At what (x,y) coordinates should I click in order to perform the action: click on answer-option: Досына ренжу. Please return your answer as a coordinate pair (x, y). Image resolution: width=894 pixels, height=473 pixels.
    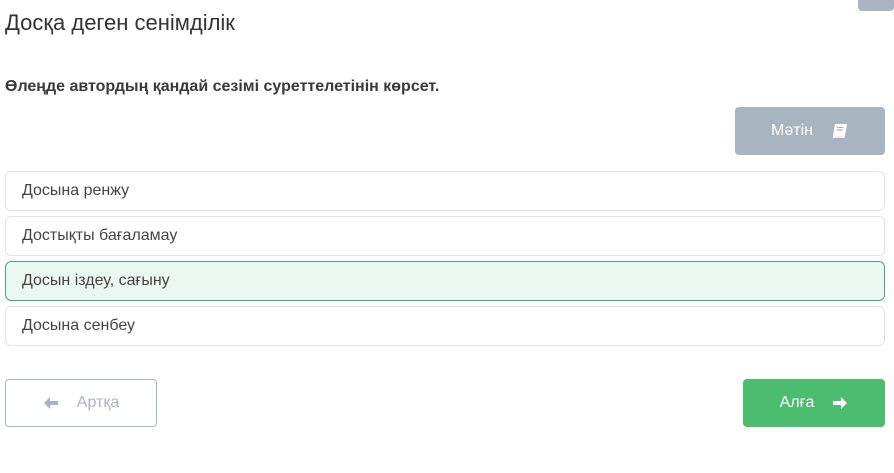
    Looking at the image, I should click on (445, 191).